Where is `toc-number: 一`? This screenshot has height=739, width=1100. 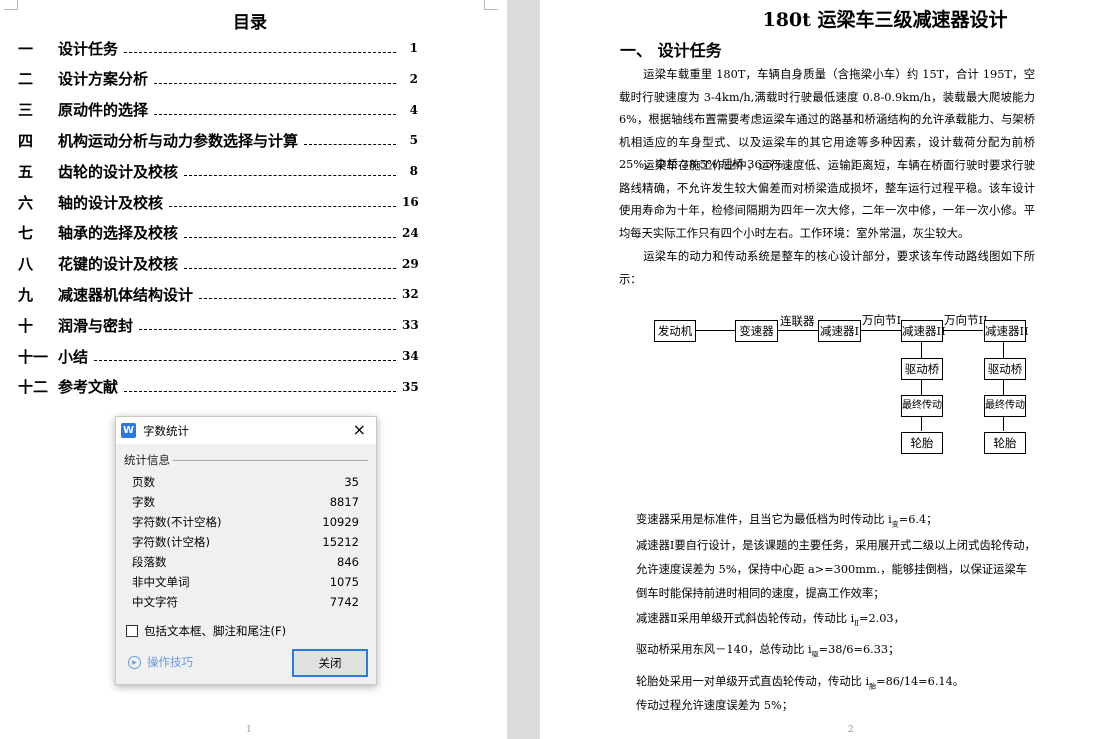 toc-number: 一 is located at coordinates (26, 48).